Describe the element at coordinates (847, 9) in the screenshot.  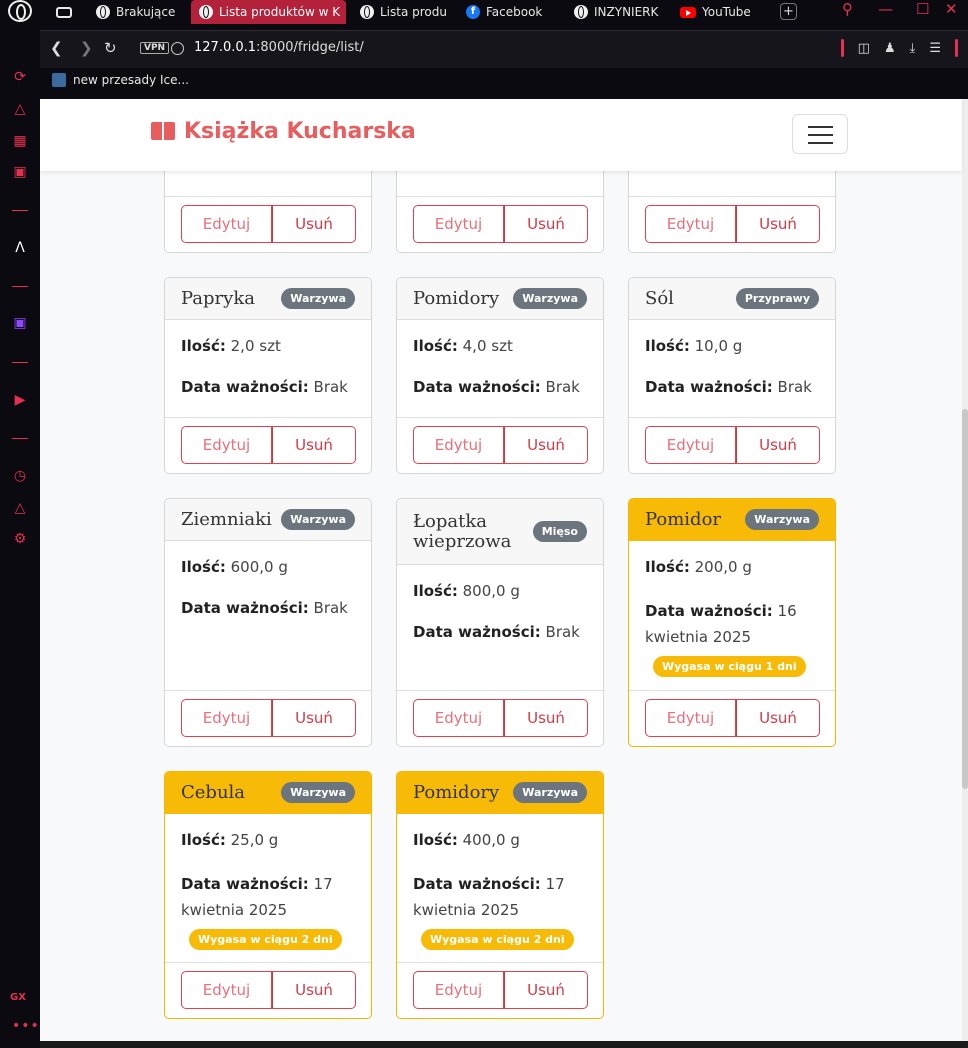
I see `search-tabs-icon: ⚲` at that location.